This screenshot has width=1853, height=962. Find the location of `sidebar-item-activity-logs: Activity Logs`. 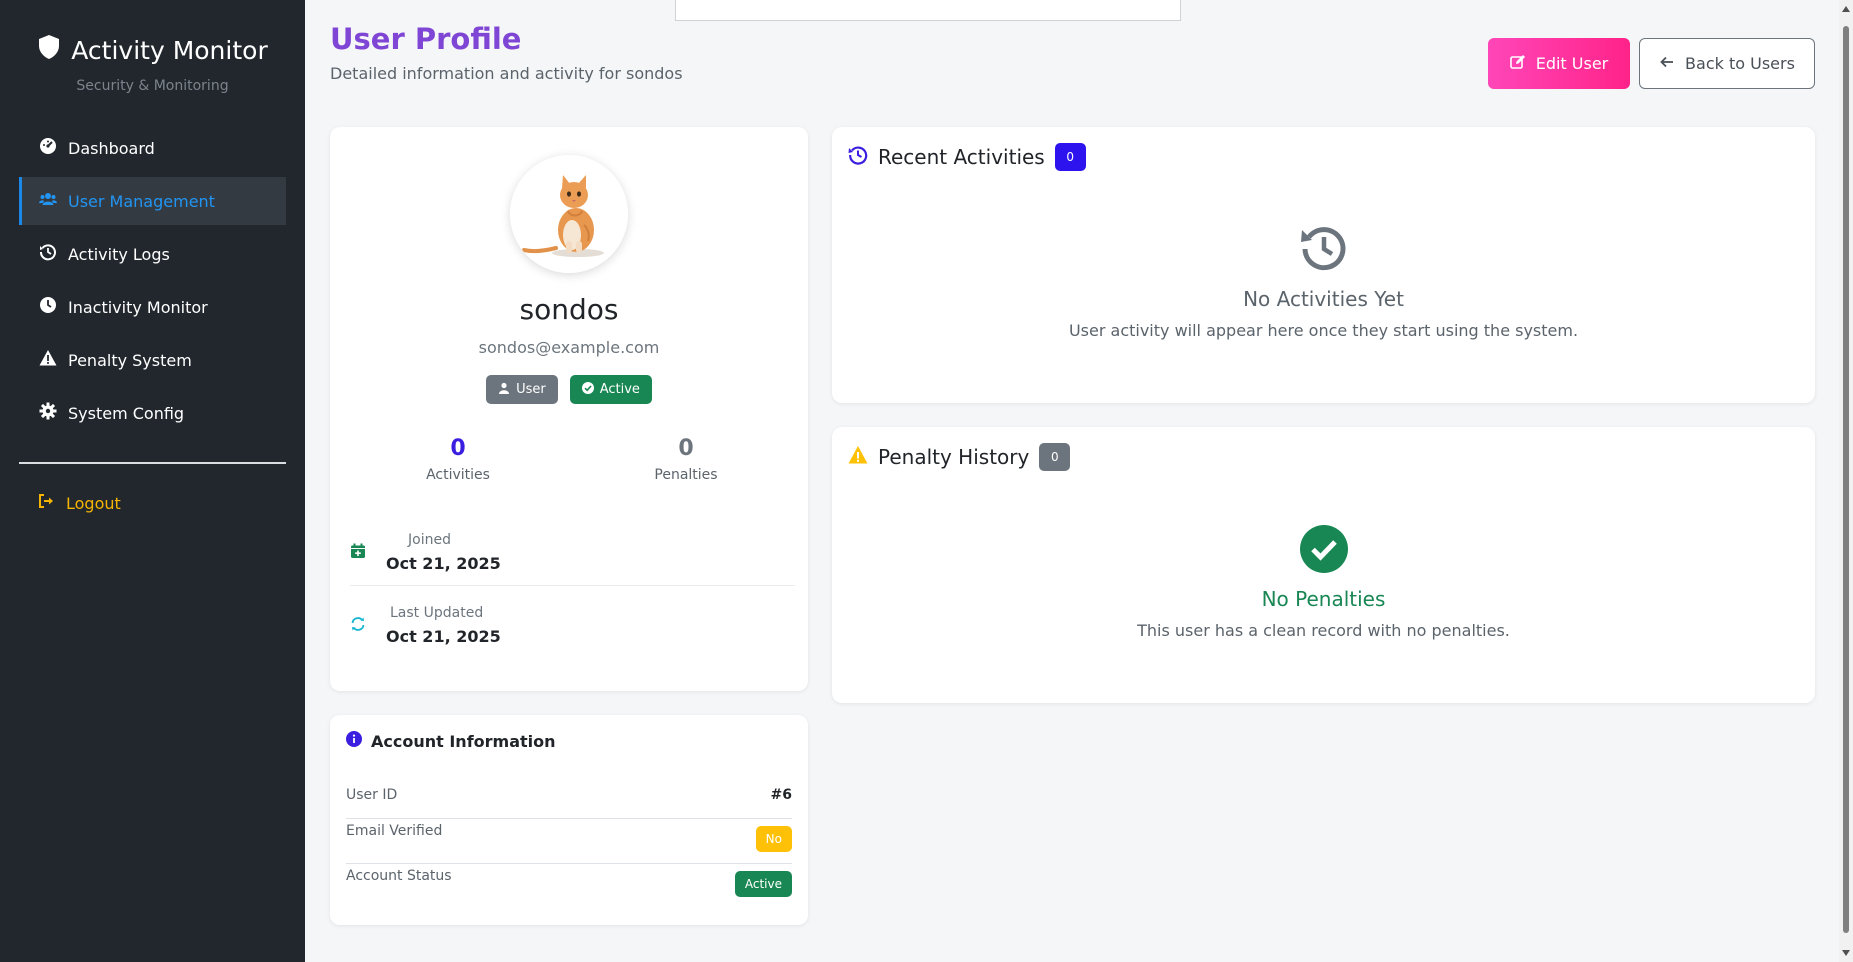

sidebar-item-activity-logs: Activity Logs is located at coordinates (152, 254).